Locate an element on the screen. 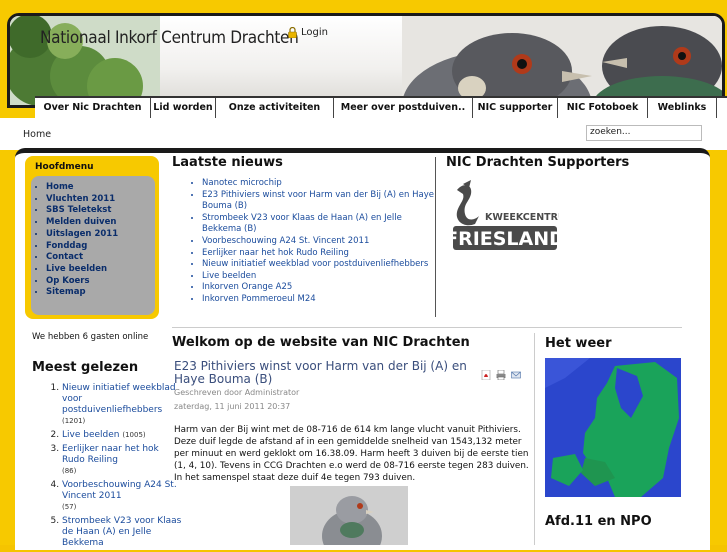  list-item: Voorbeschouwing A24 St. Vincent 2011 (57) is located at coordinates (123, 496).